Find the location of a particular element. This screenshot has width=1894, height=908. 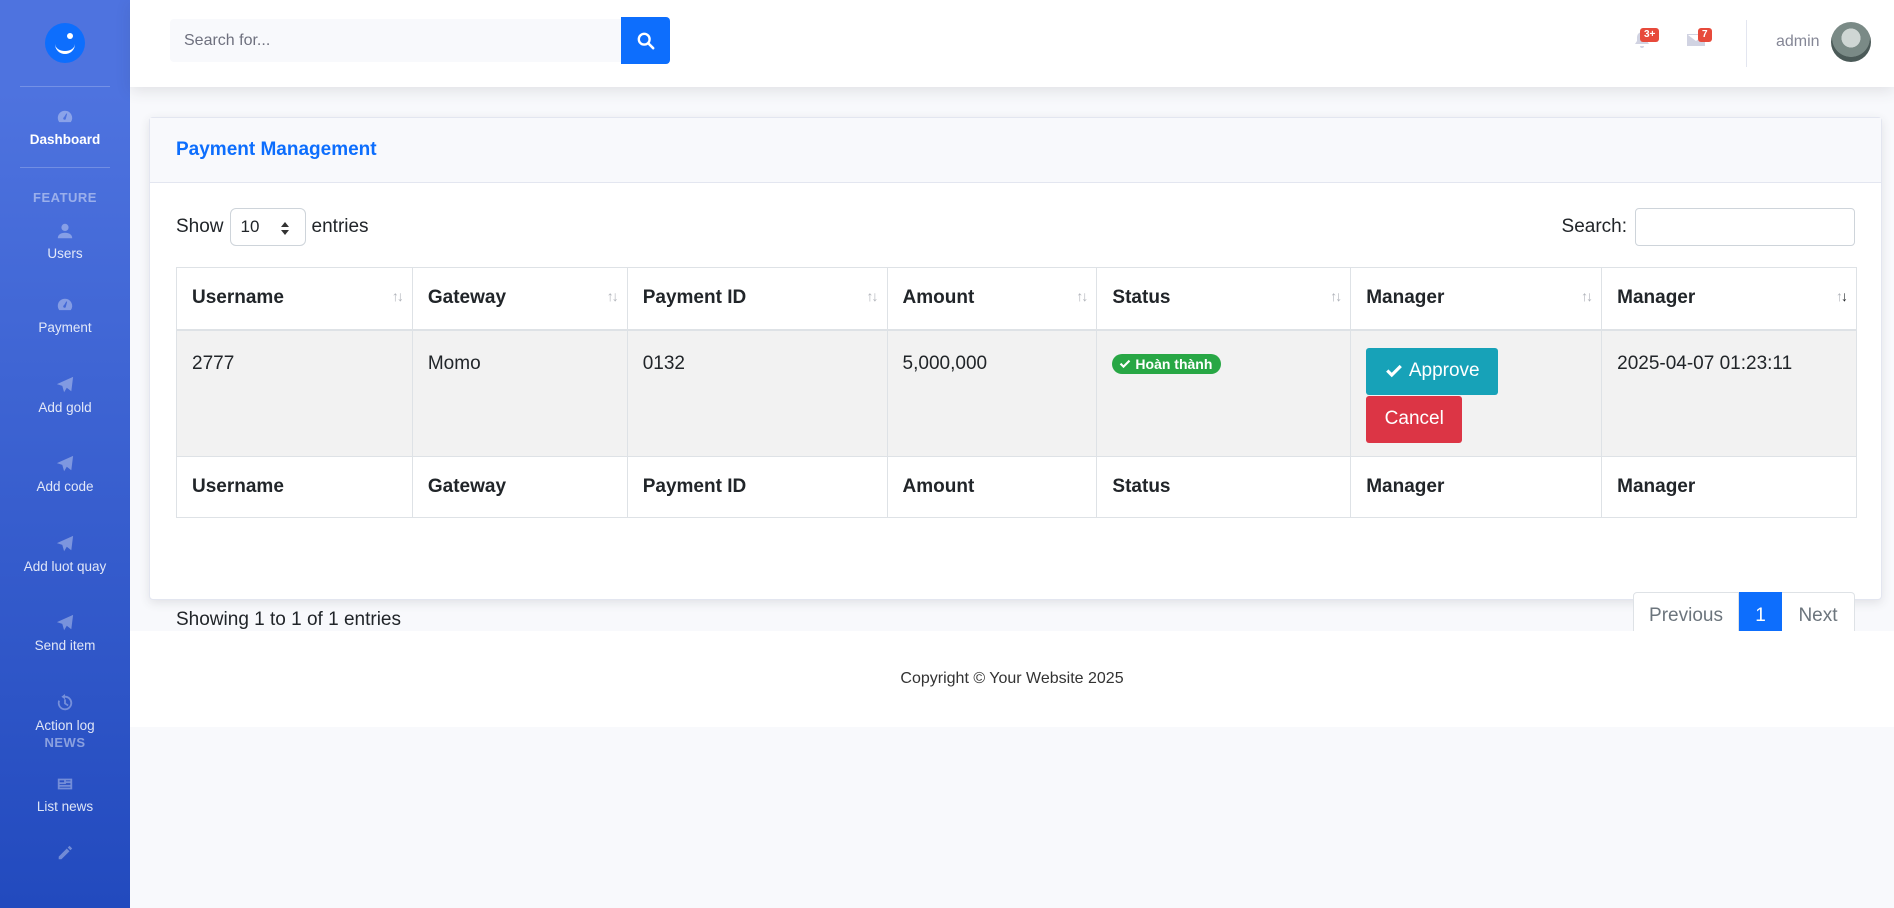

footer-gateway: Gateway is located at coordinates (519, 487).